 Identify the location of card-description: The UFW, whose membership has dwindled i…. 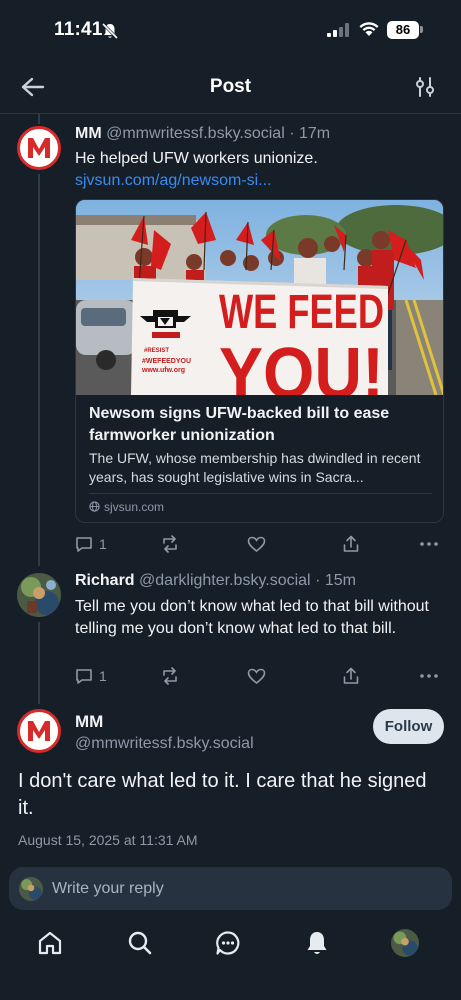
(255, 467).